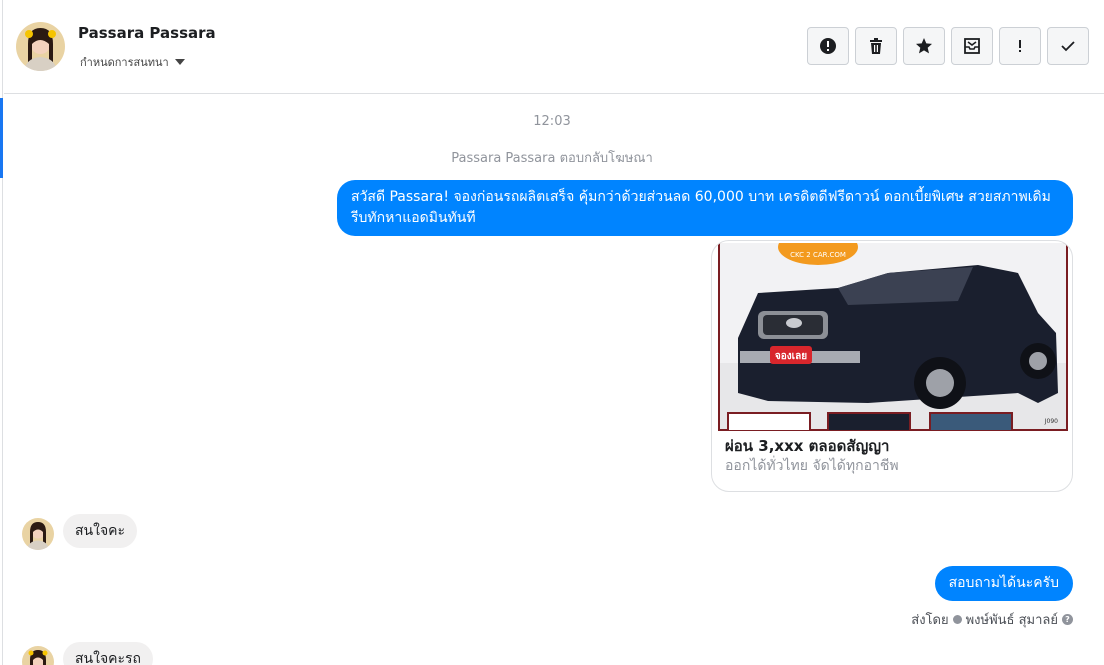  I want to click on alert-circle-icon, so click(828, 46).